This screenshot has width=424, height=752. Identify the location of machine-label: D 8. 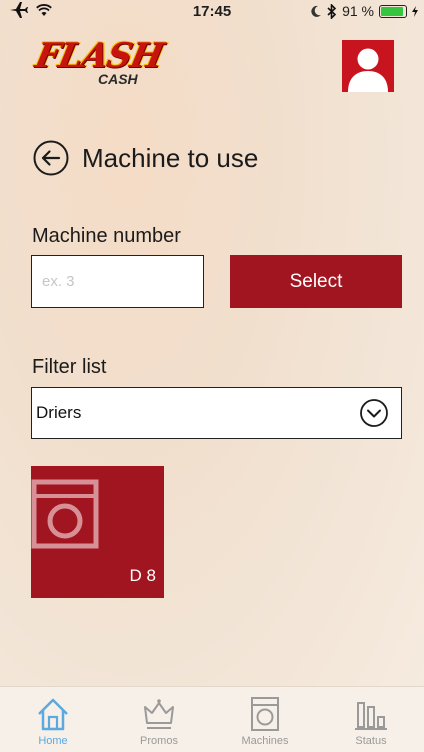
(142, 575).